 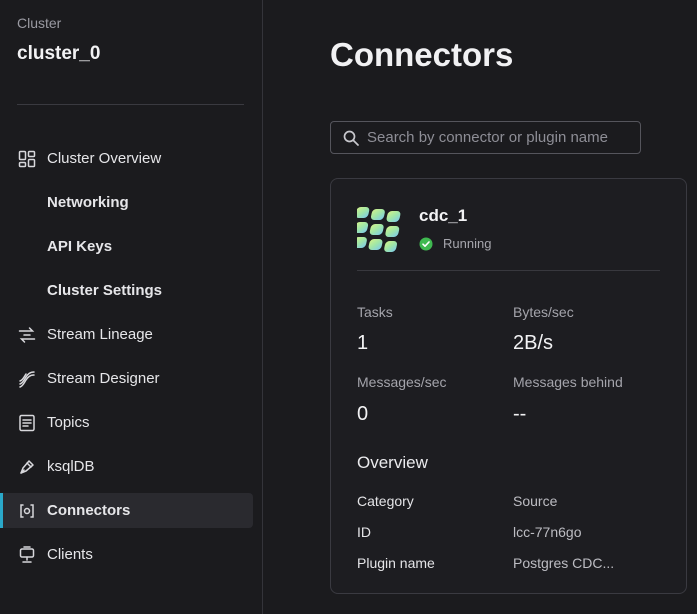 What do you see at coordinates (363, 414) in the screenshot?
I see `messages-per-sec-value: 0` at bounding box center [363, 414].